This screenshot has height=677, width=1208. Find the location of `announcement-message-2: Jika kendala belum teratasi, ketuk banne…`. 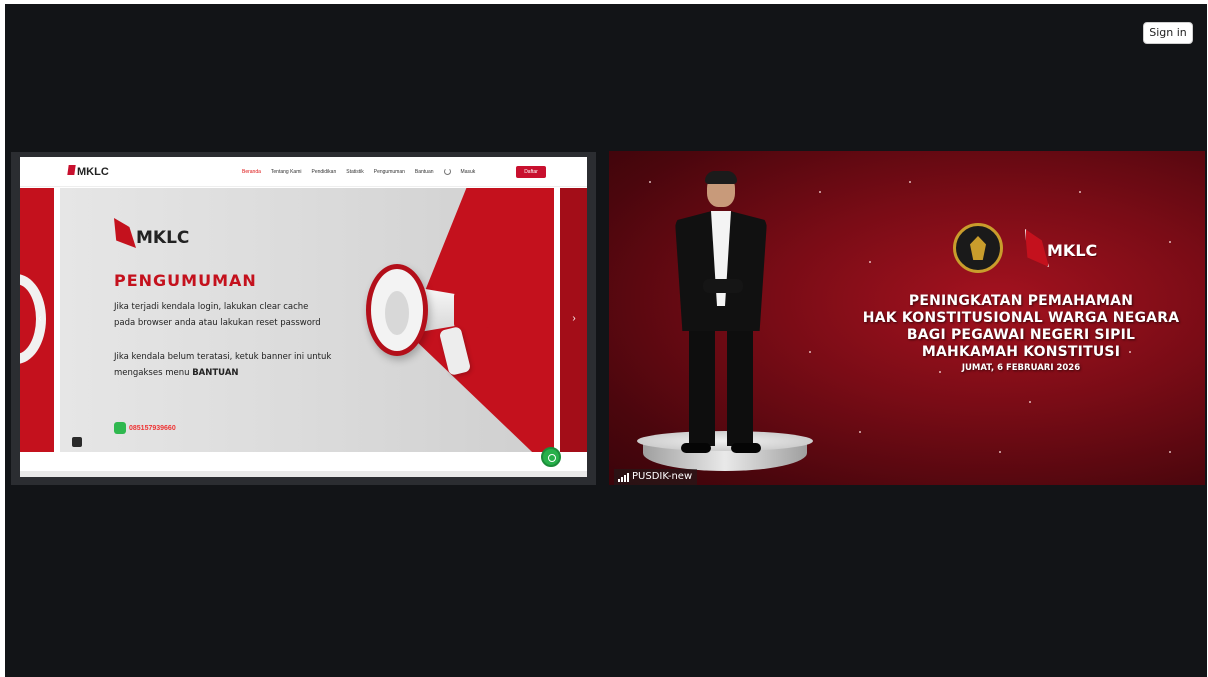

announcement-message-2: Jika kendala belum teratasi, ketuk banne… is located at coordinates (244, 365).